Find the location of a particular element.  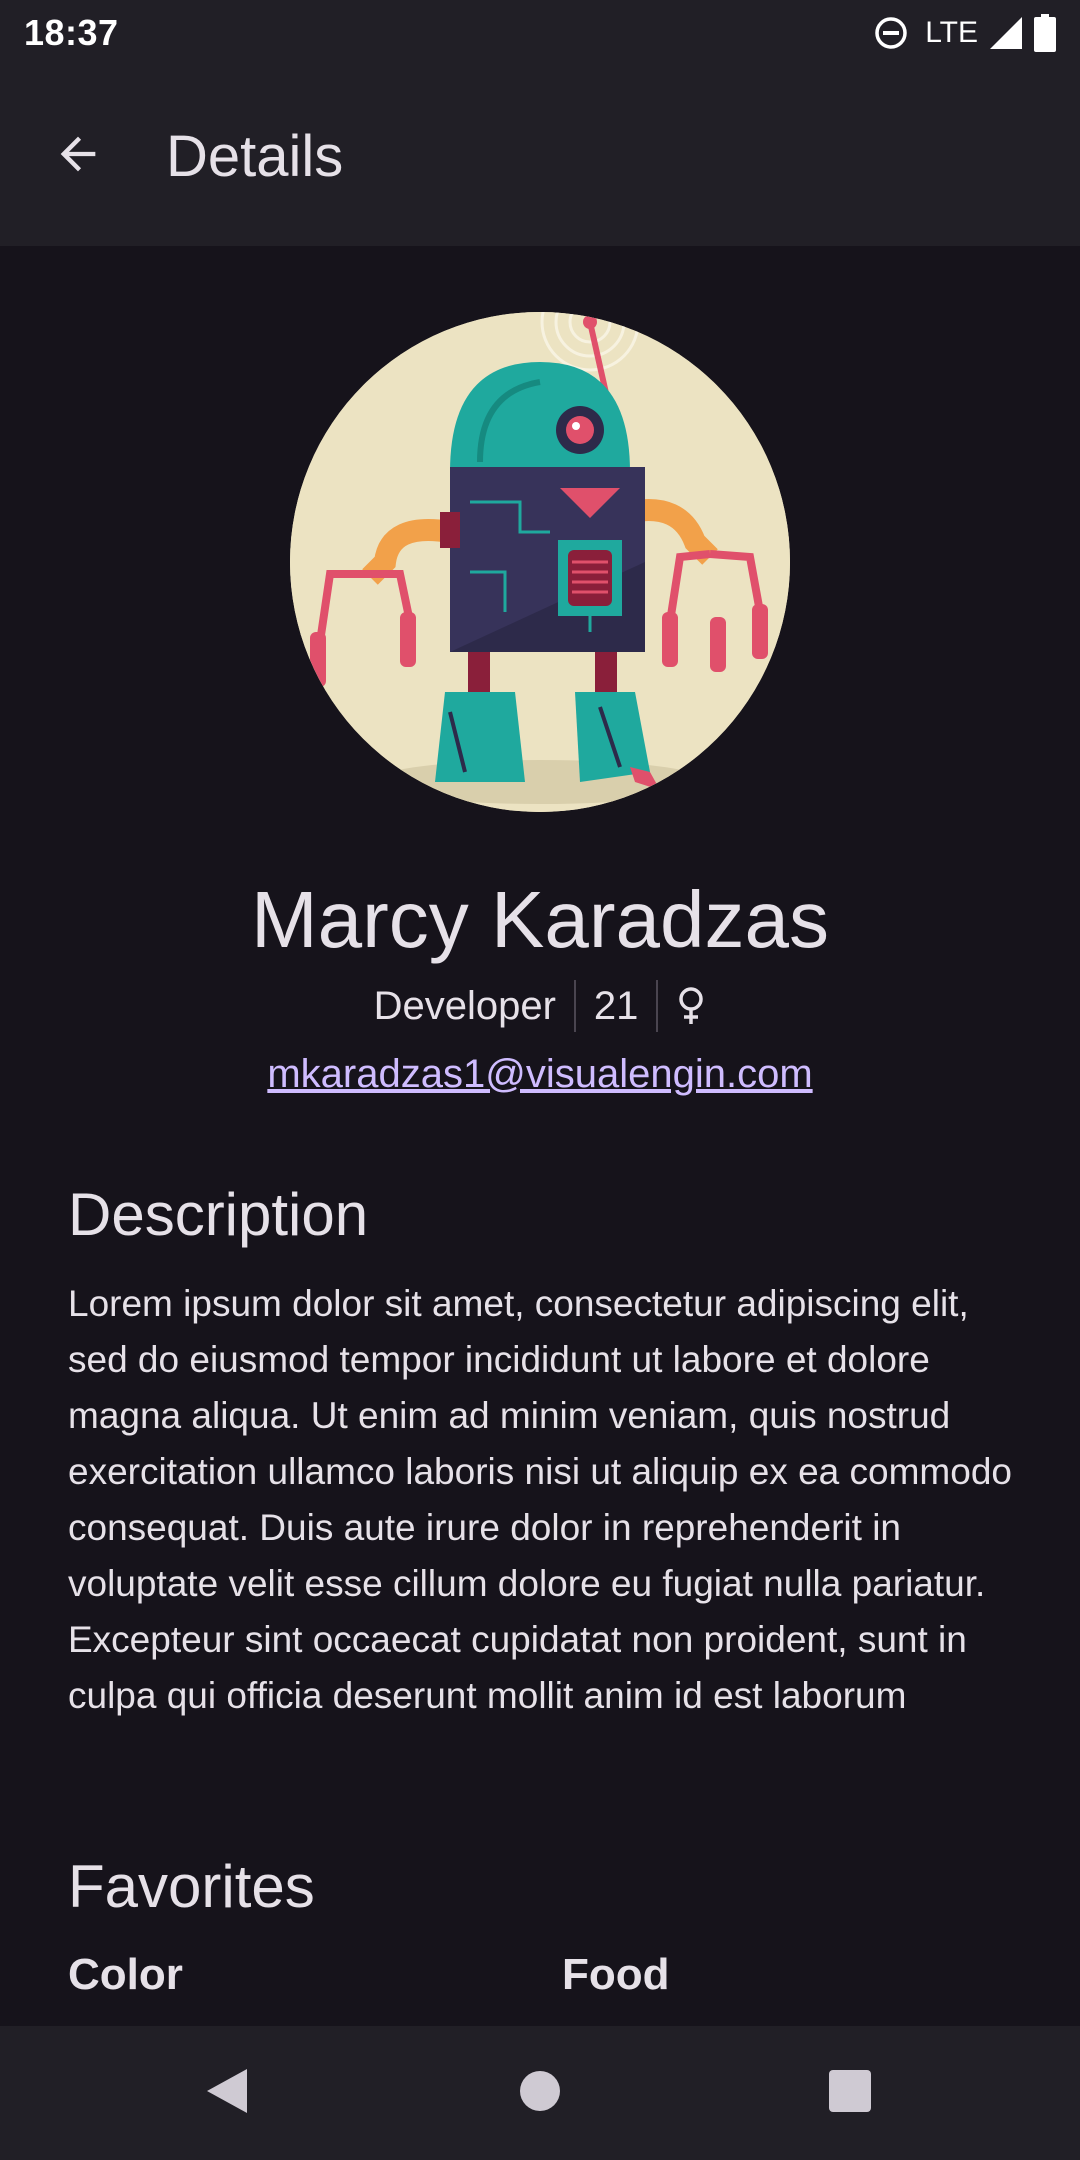

nav-back-icon is located at coordinates (227, 2093).